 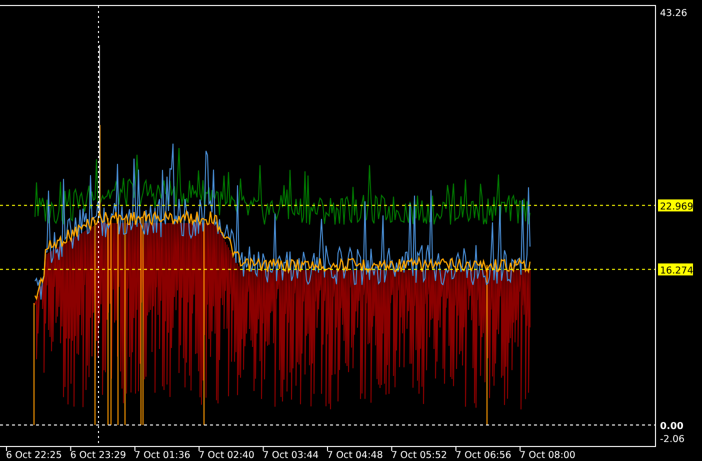 What do you see at coordinates (676, 269) in the screenshot?
I see `price-level-badge: 16.274` at bounding box center [676, 269].